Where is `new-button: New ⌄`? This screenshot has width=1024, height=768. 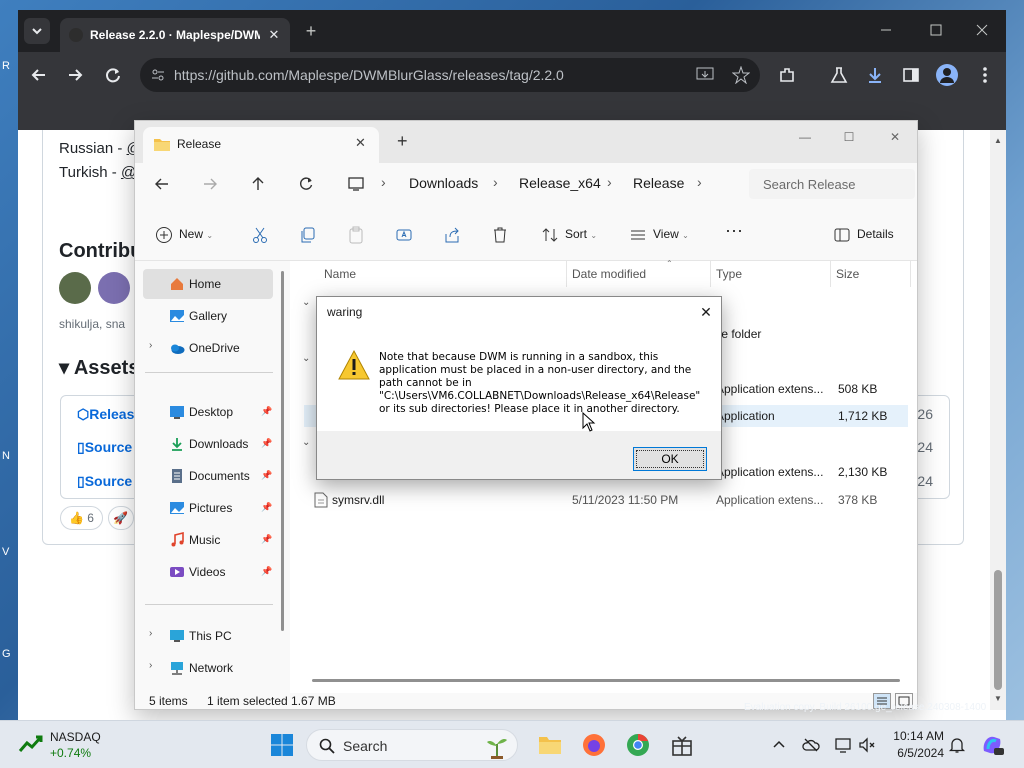 new-button: New ⌄ is located at coordinates (196, 234).